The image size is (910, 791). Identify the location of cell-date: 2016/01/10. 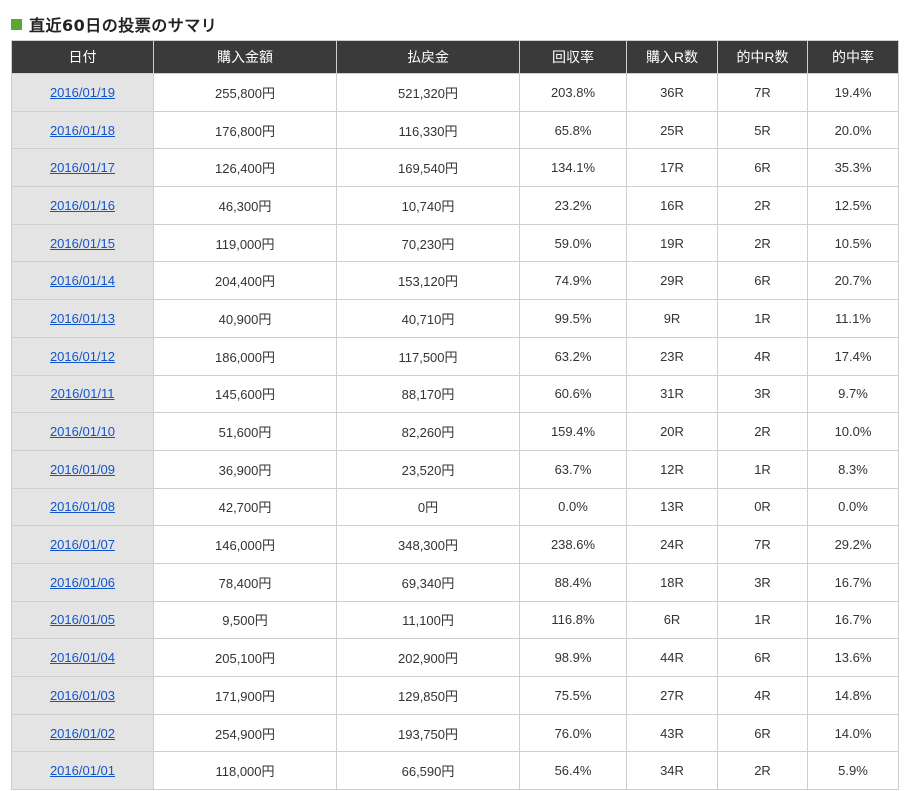
(82, 431).